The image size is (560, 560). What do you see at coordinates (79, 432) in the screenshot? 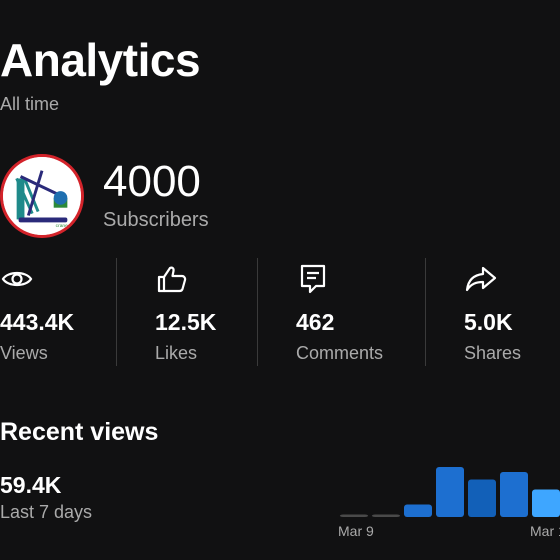
I see `recent-views-heading: Recent views` at bounding box center [79, 432].